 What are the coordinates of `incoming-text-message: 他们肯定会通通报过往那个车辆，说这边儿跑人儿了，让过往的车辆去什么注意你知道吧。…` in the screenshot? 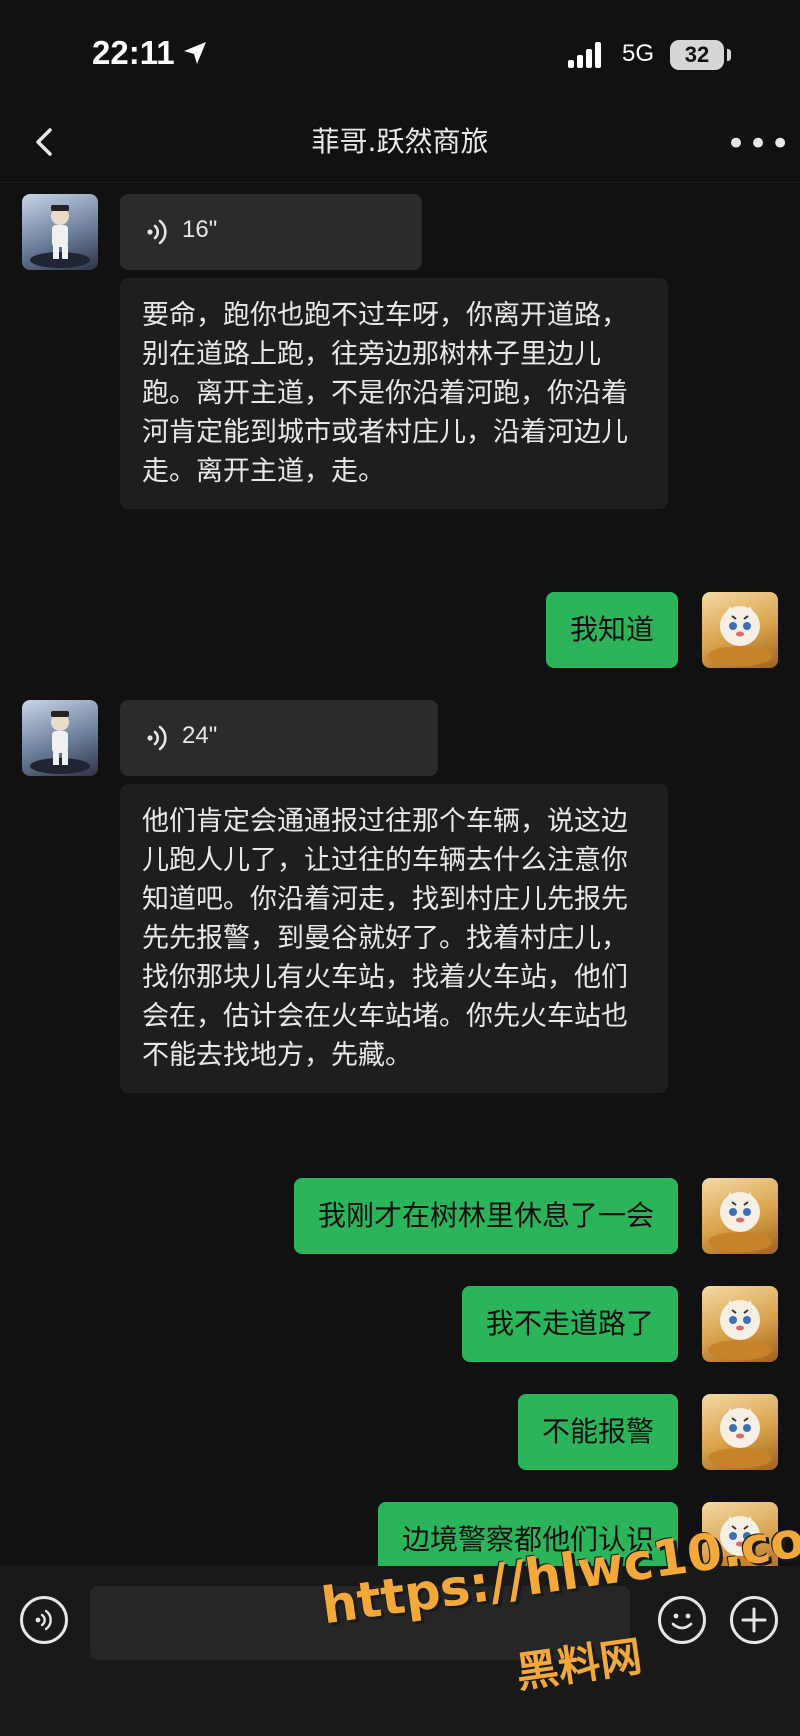 It's located at (394, 938).